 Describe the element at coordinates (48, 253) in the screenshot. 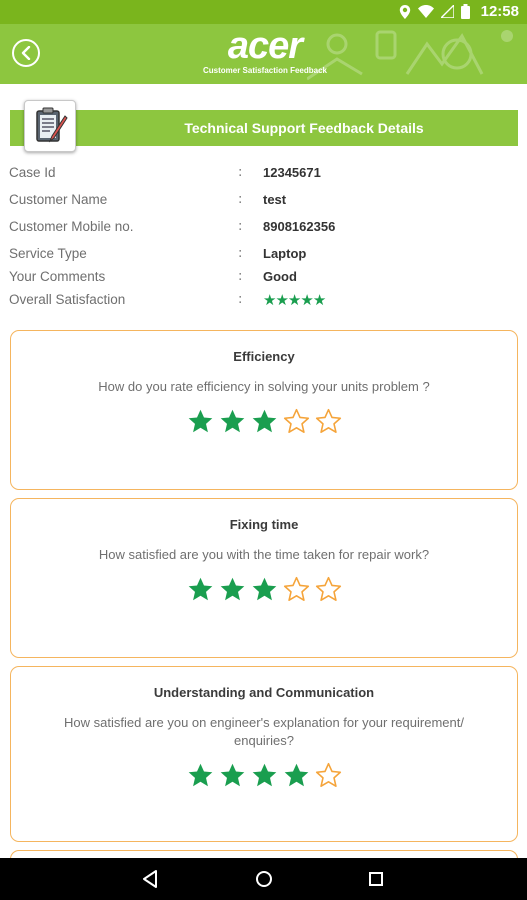

I see `detail-label: Service Type` at that location.